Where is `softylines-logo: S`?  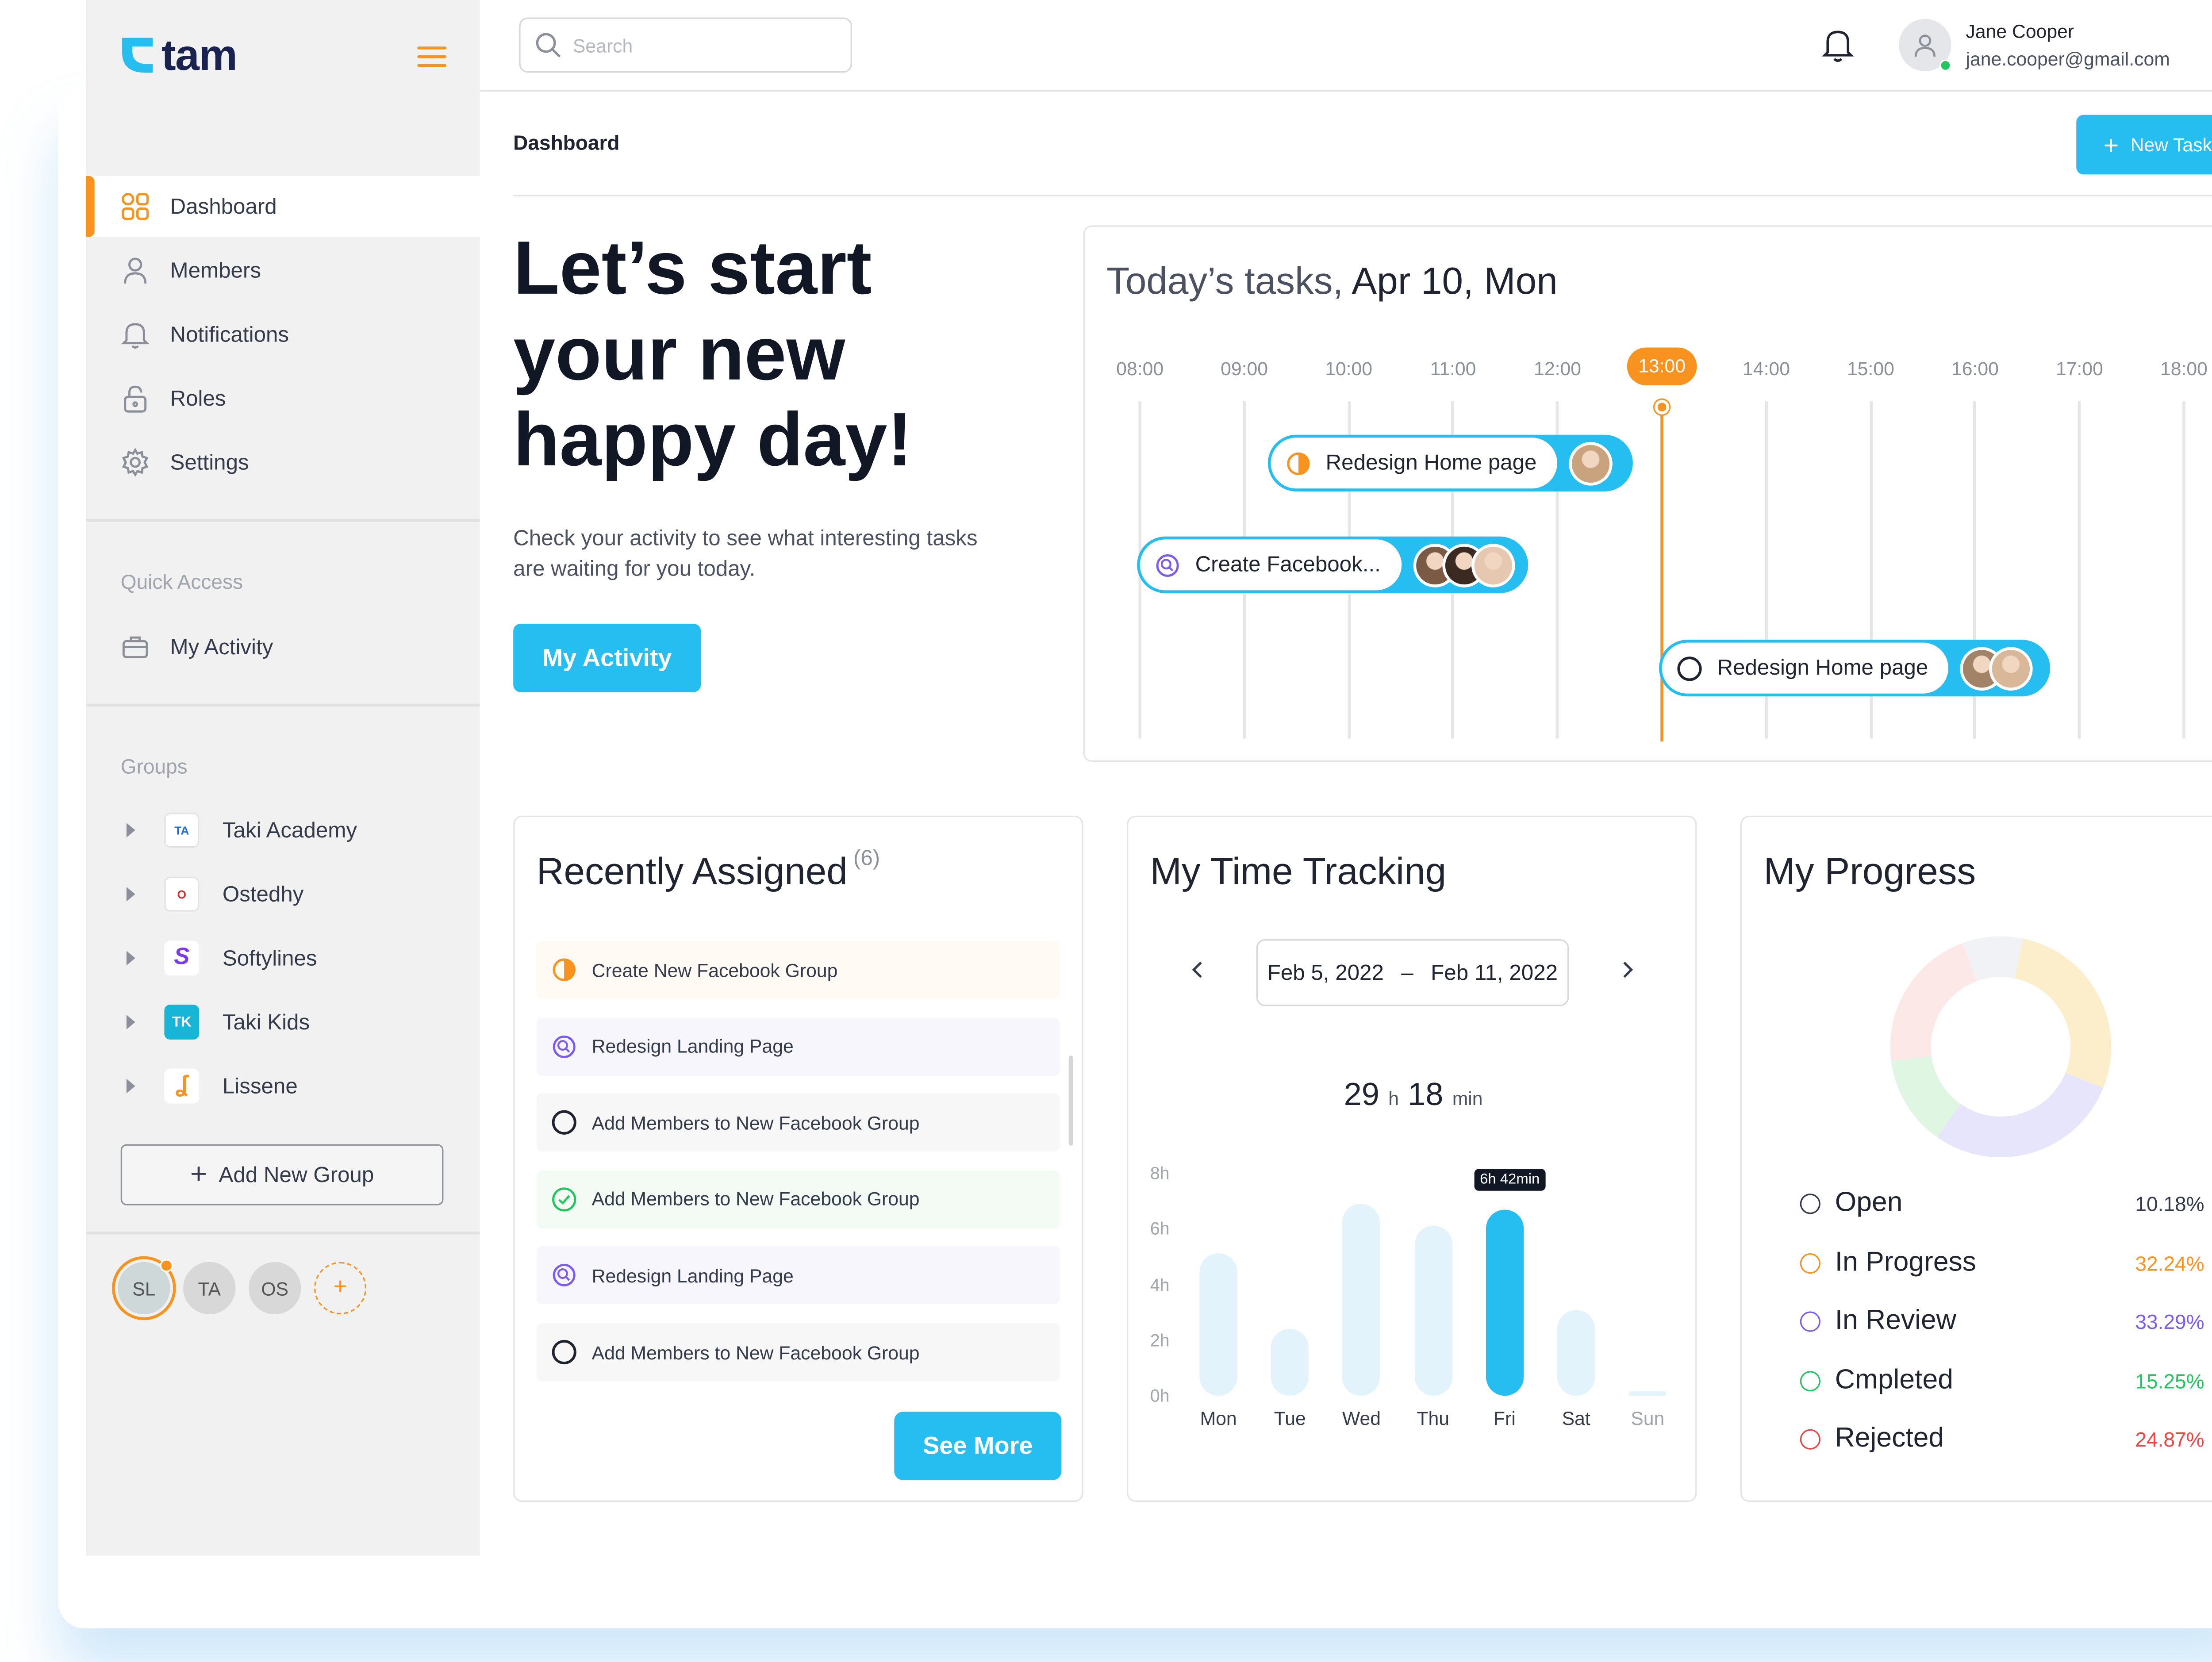
softylines-logo: S is located at coordinates (182, 958).